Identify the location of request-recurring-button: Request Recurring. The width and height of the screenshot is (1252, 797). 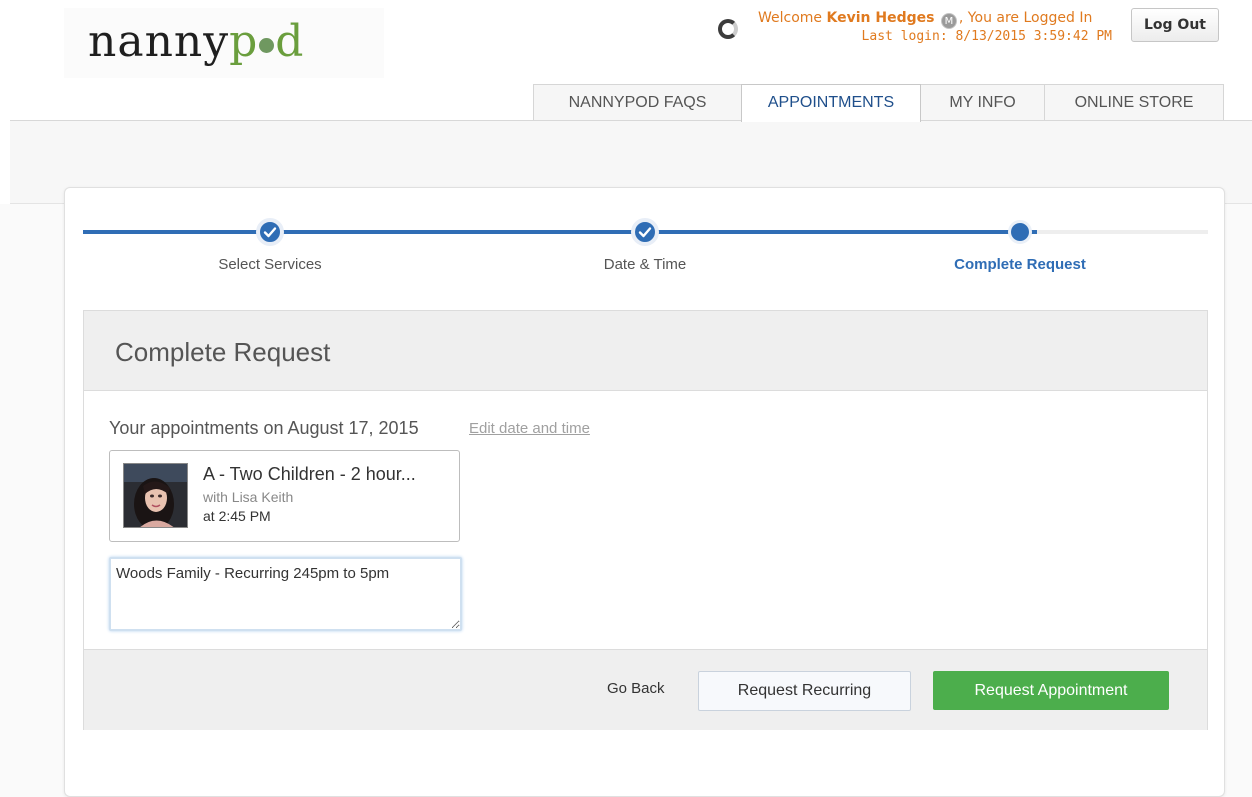
(804, 691).